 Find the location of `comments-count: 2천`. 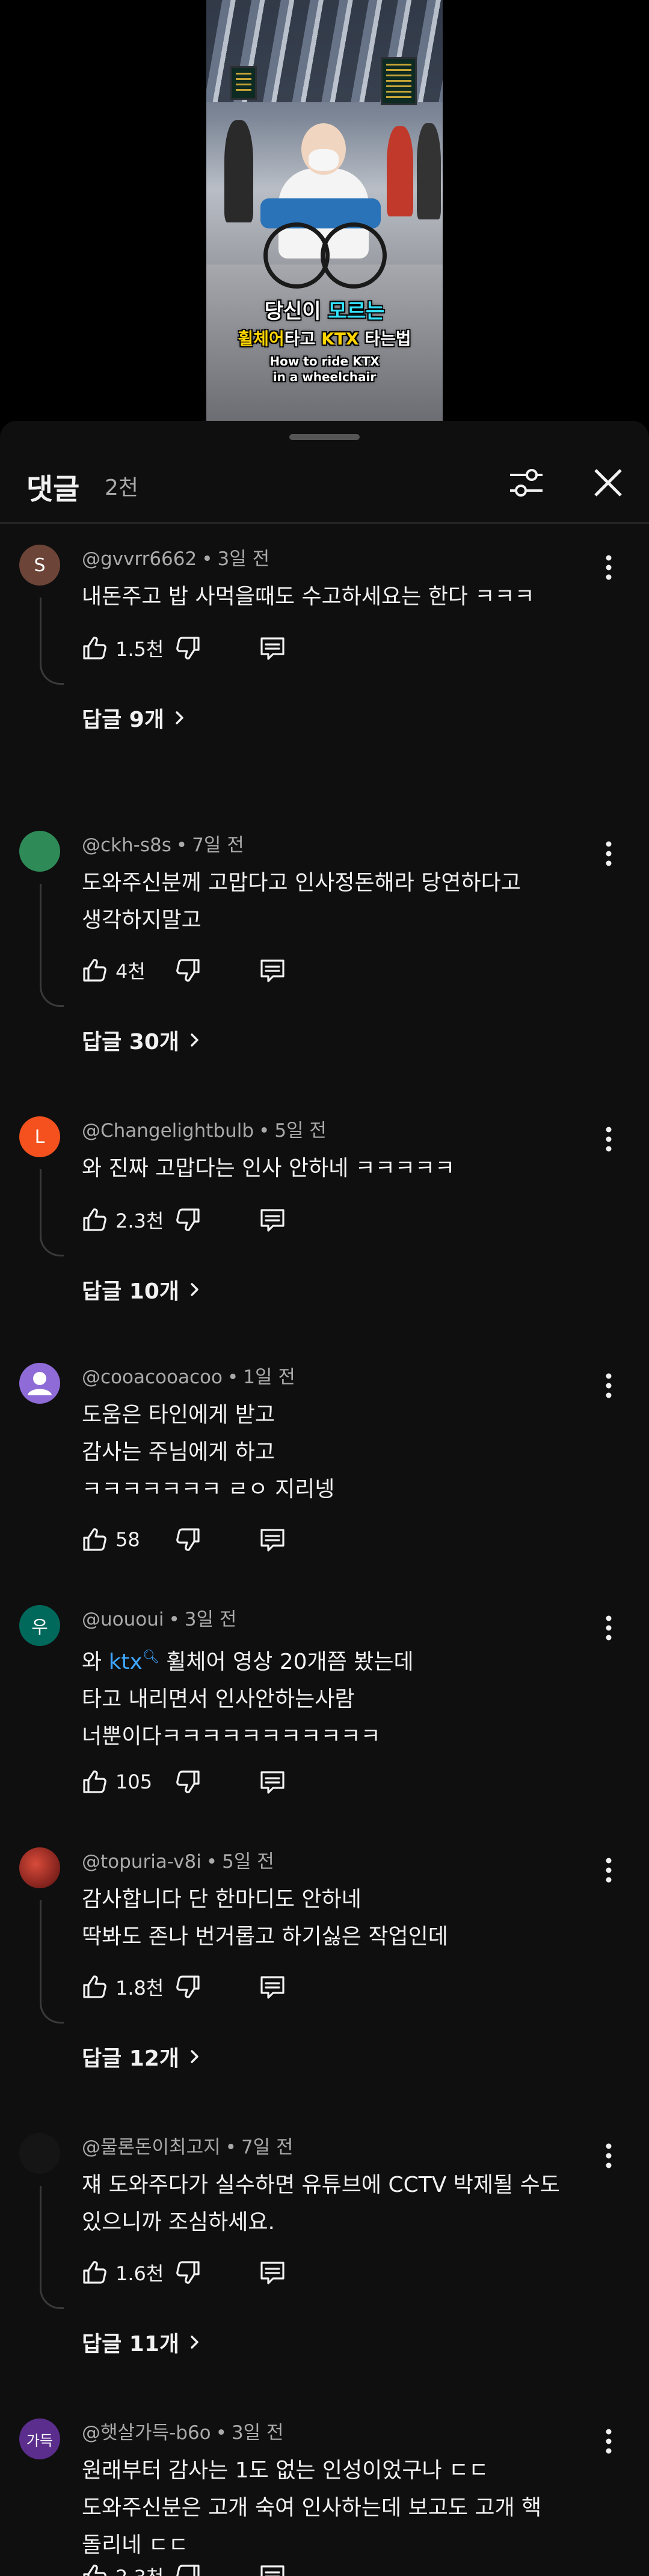

comments-count: 2천 is located at coordinates (122, 488).